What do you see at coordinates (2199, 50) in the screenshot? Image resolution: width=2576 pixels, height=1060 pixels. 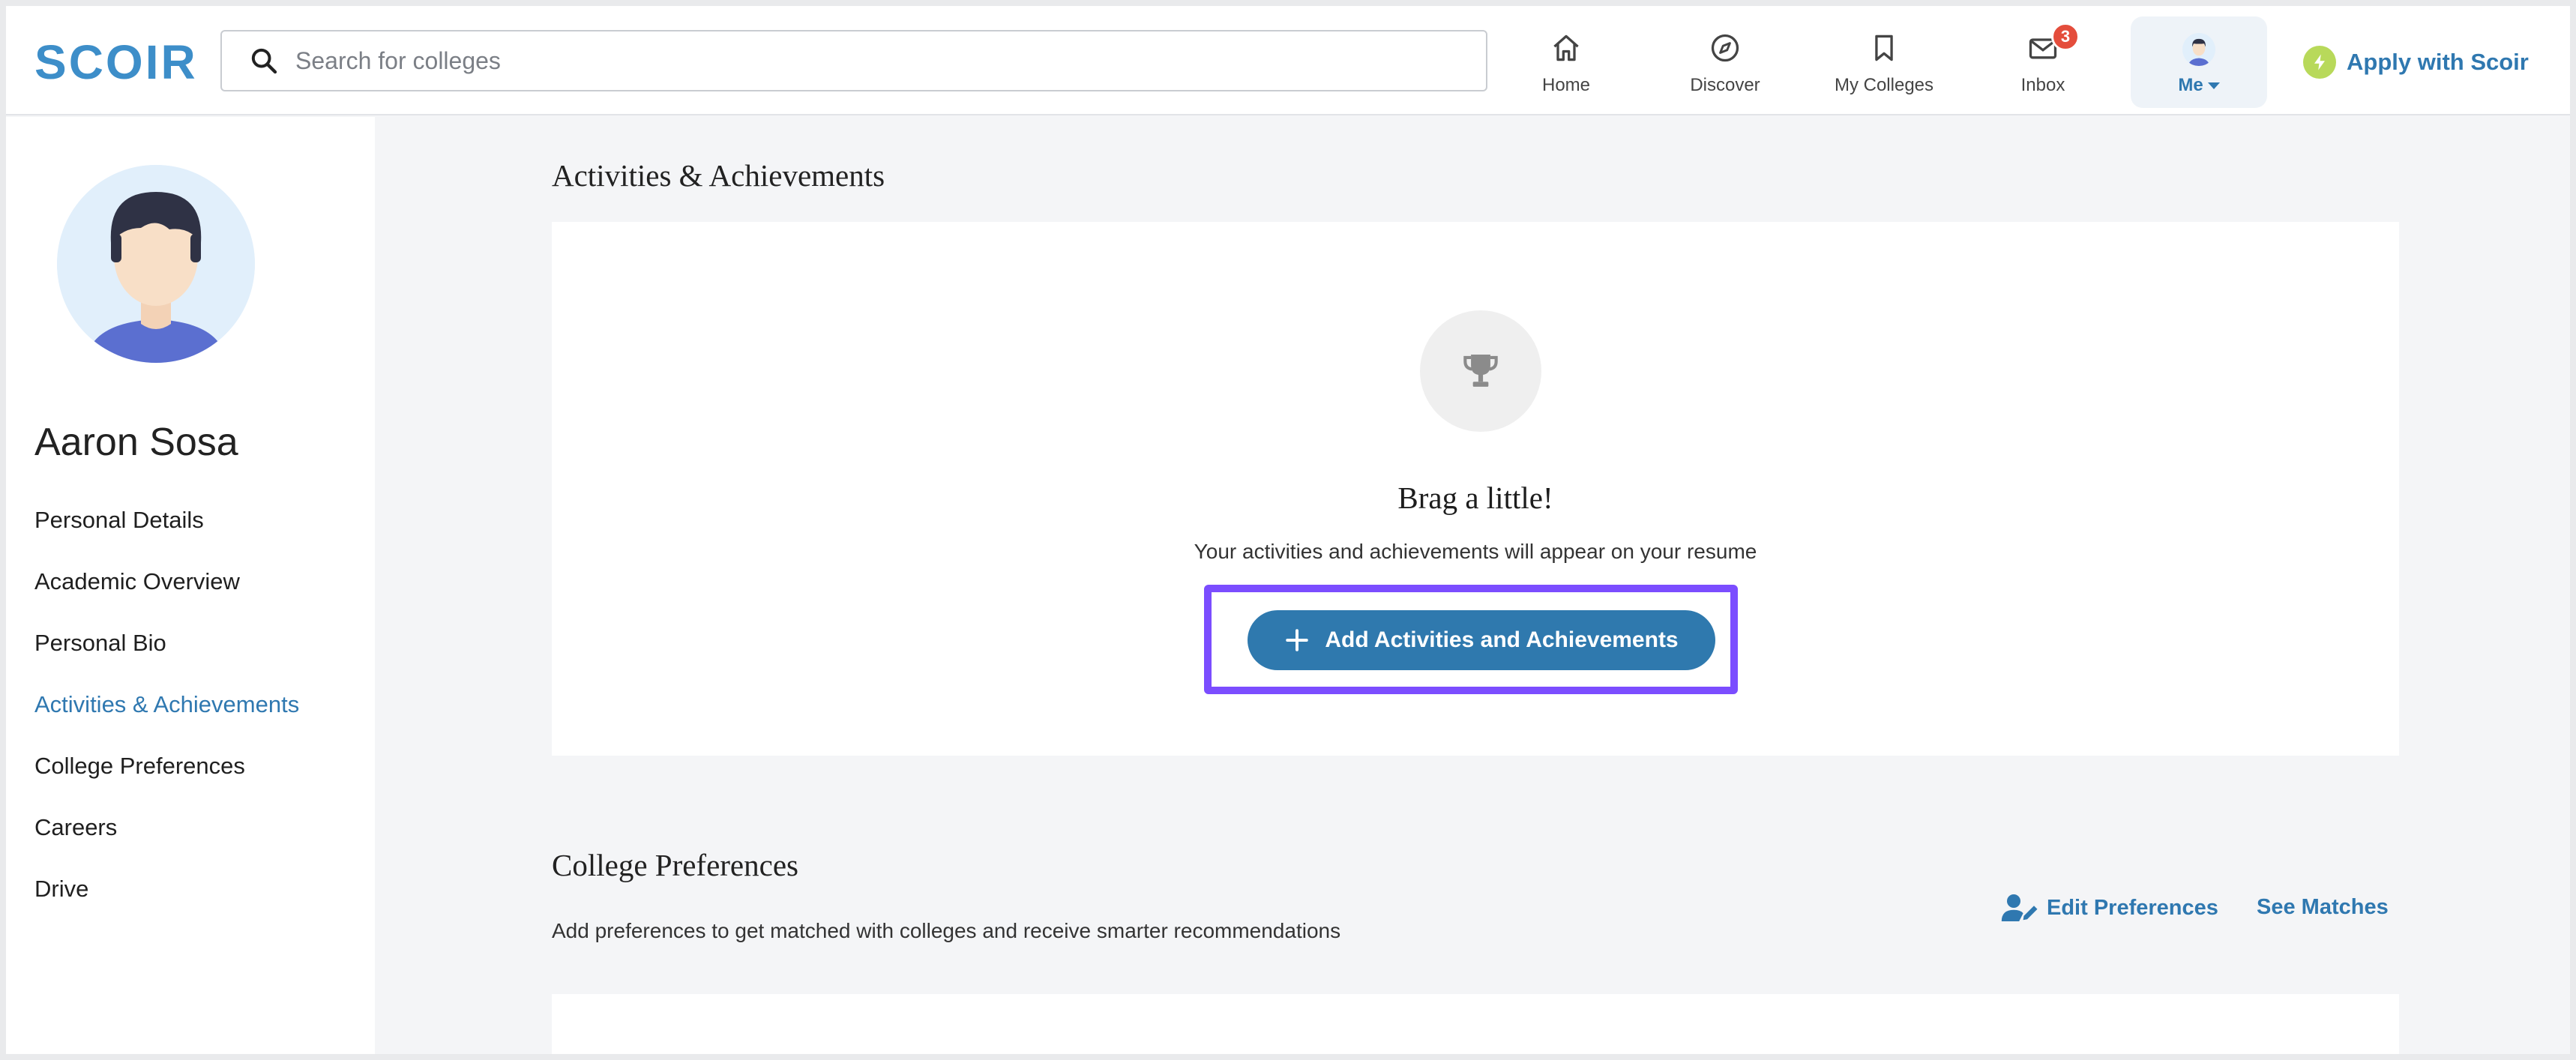 I see `user-avatar-small` at bounding box center [2199, 50].